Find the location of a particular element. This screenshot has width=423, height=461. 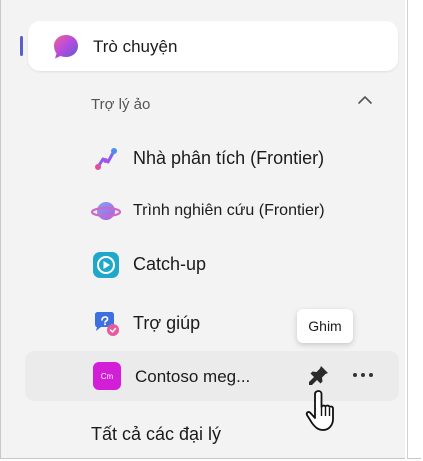

contoso-icon-text: Cm is located at coordinates (107, 376).